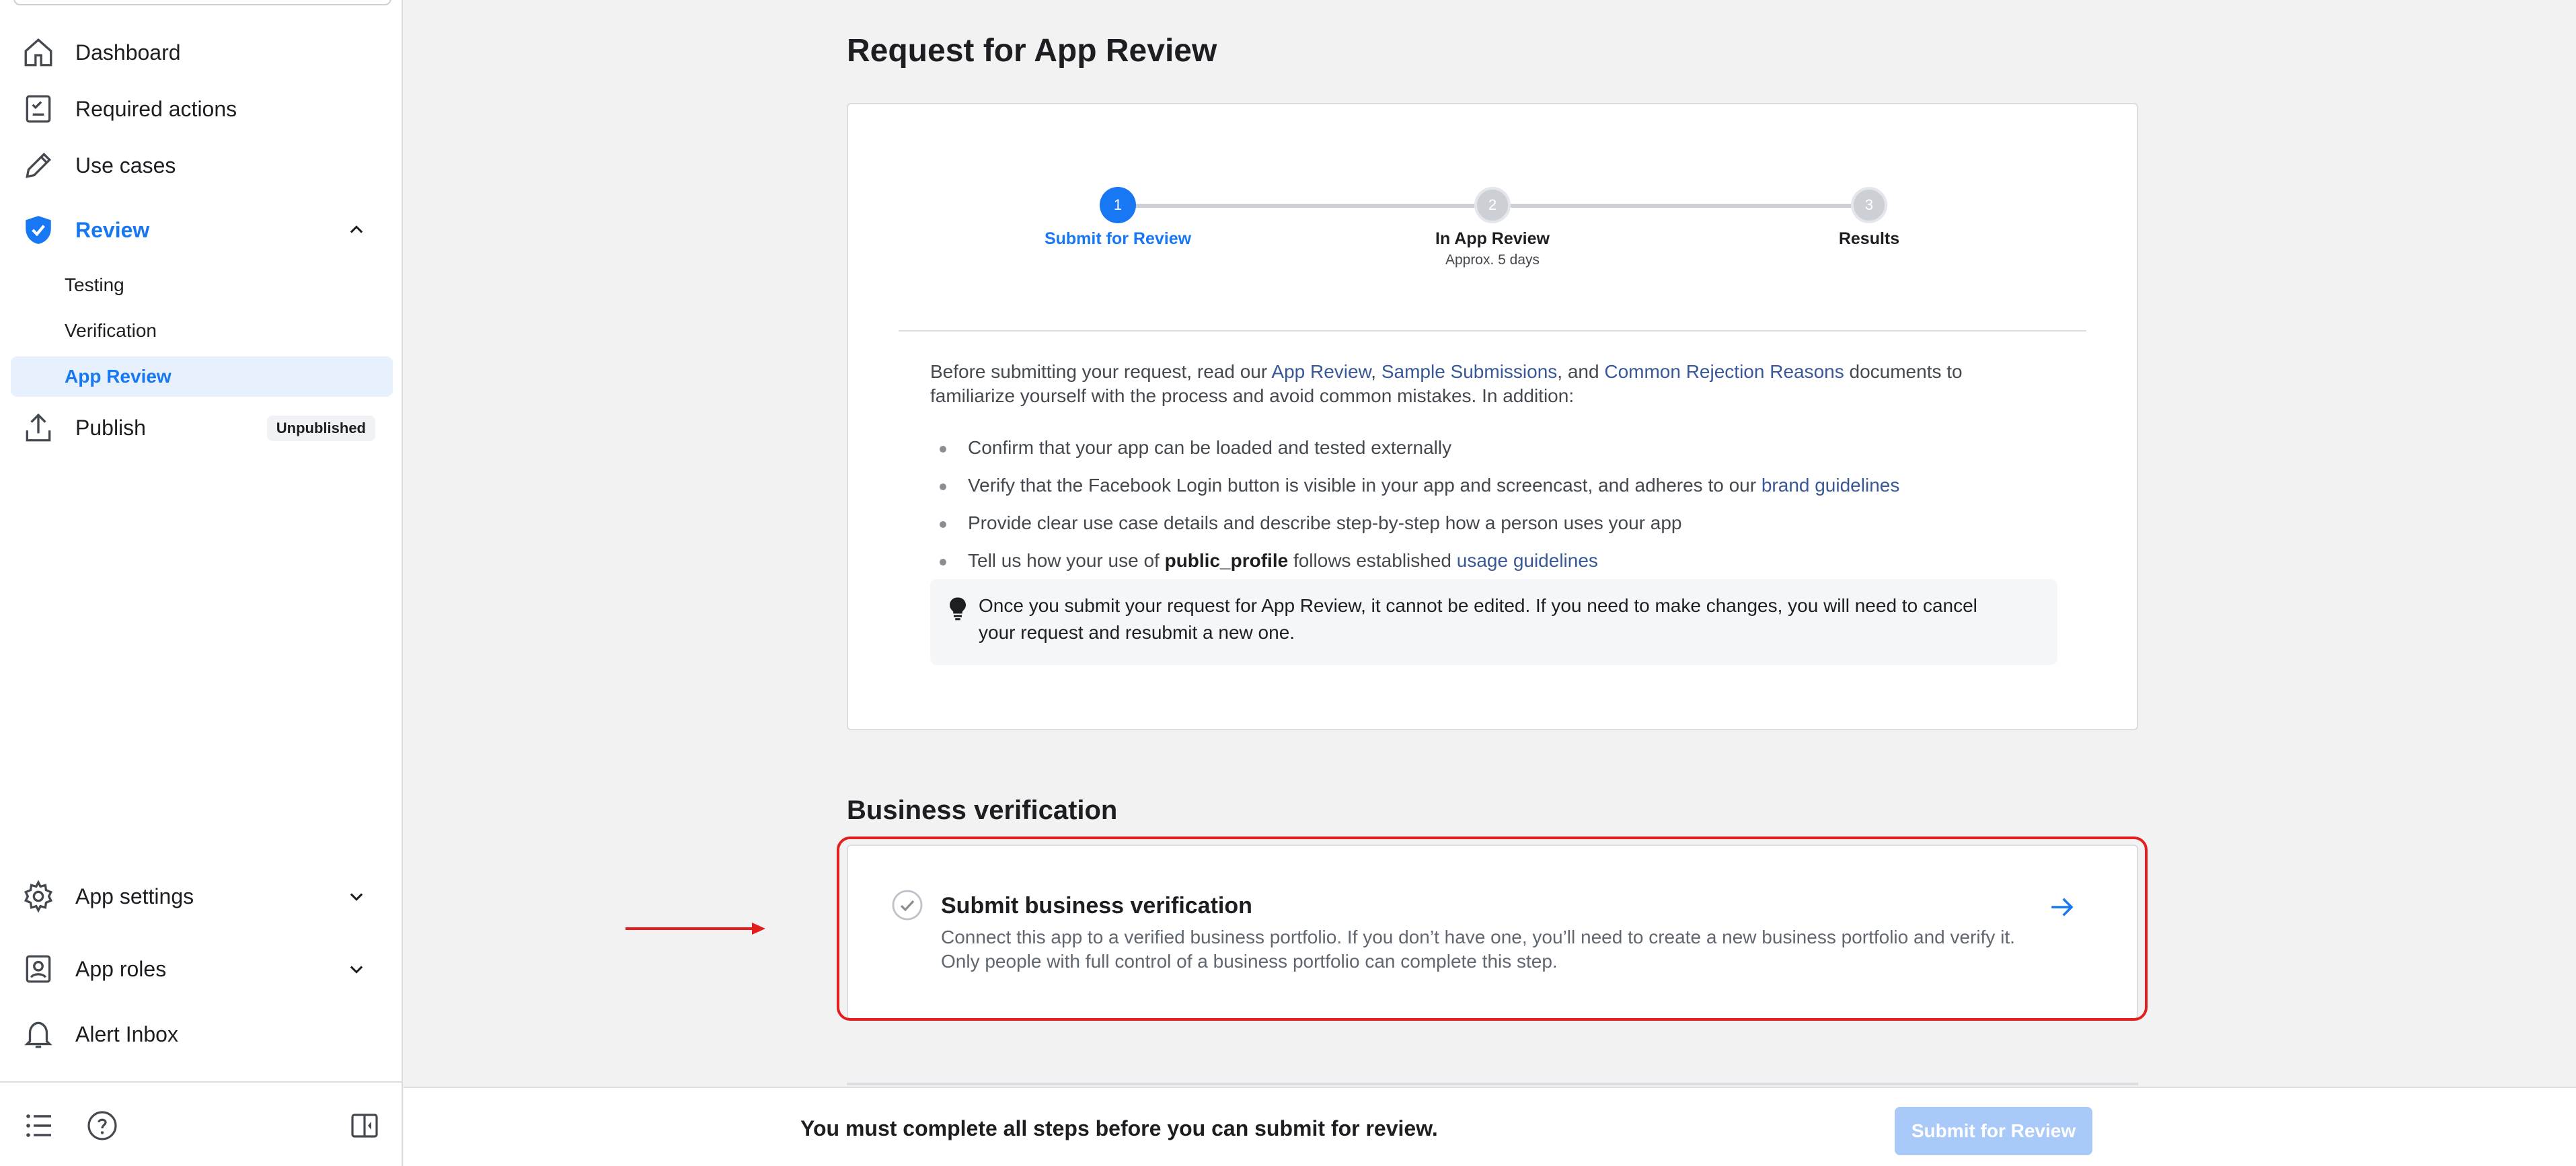 This screenshot has height=1166, width=2576. I want to click on sidebar-footer, so click(201, 1123).